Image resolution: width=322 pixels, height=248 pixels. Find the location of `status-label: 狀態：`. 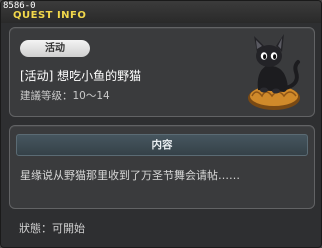

status-label: 狀態： is located at coordinates (35, 228).